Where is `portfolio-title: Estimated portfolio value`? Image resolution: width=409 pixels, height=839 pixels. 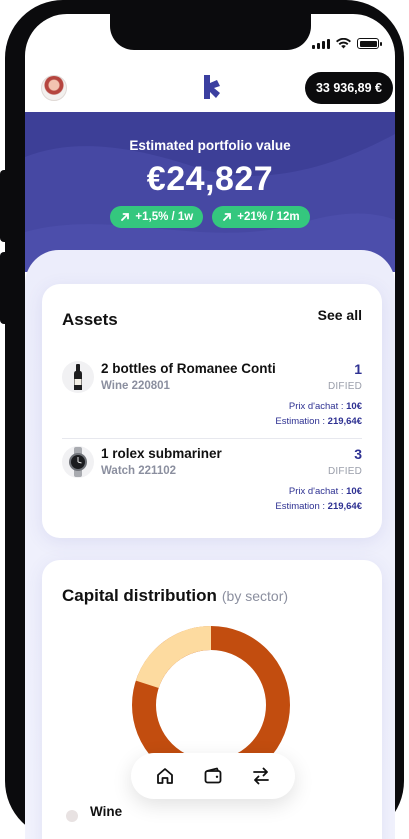
portfolio-title: Estimated portfolio value is located at coordinates (210, 145).